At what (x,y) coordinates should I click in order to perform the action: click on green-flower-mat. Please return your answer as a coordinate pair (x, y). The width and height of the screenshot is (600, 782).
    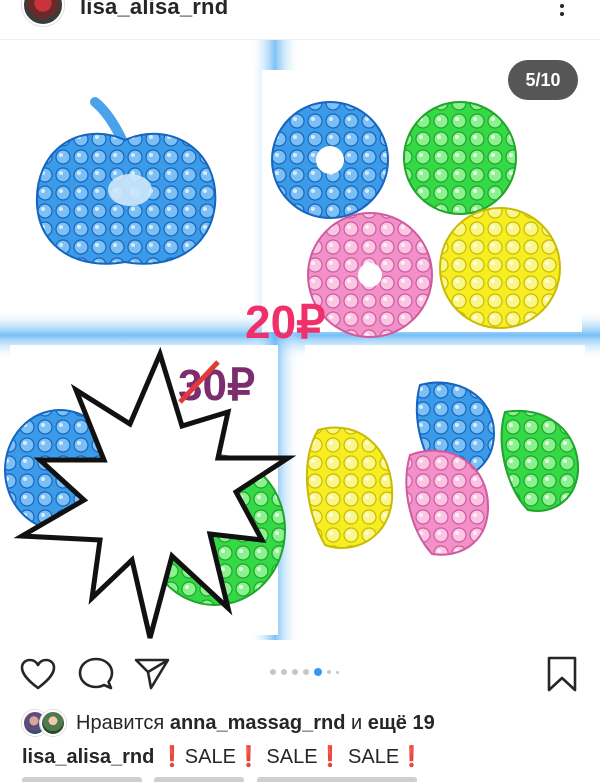
    Looking at the image, I should click on (460, 158).